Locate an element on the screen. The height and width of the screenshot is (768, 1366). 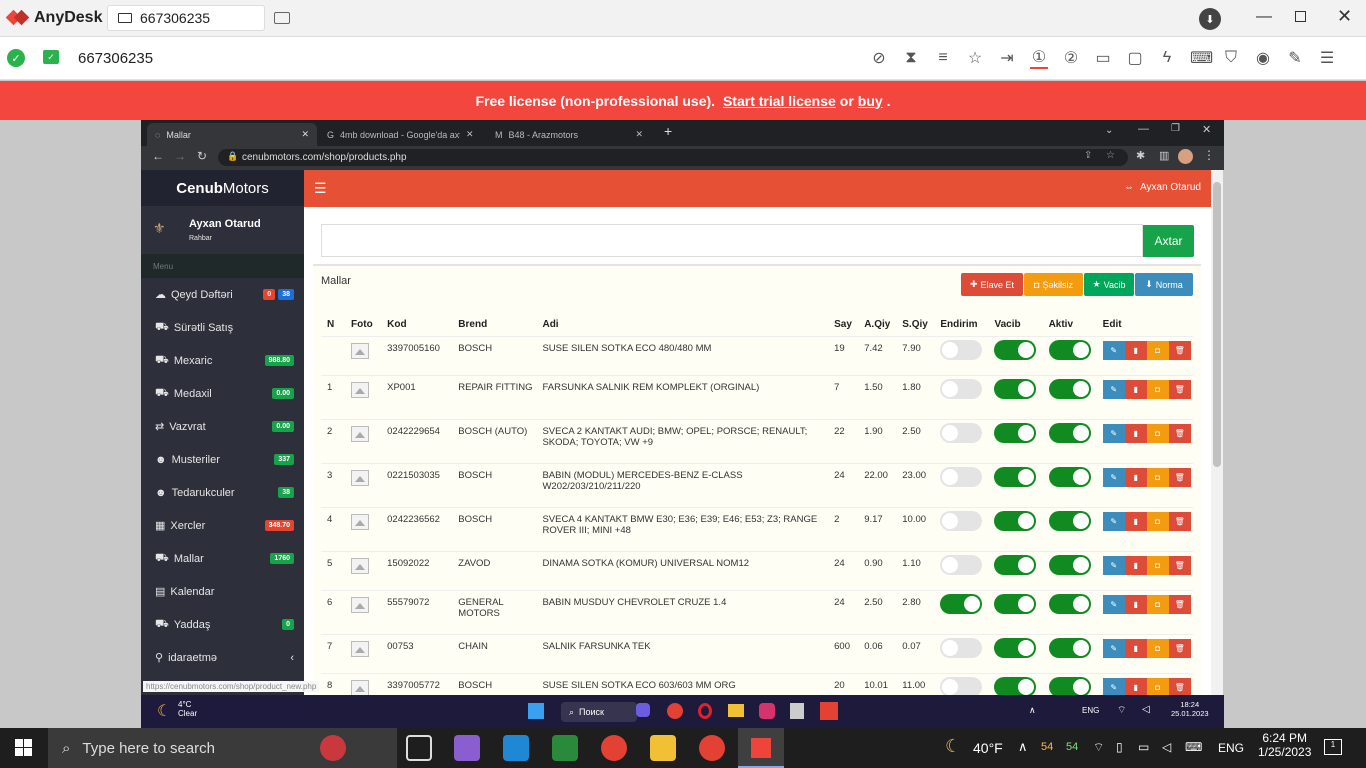
search-button: Axtar is located at coordinates (1168, 241).